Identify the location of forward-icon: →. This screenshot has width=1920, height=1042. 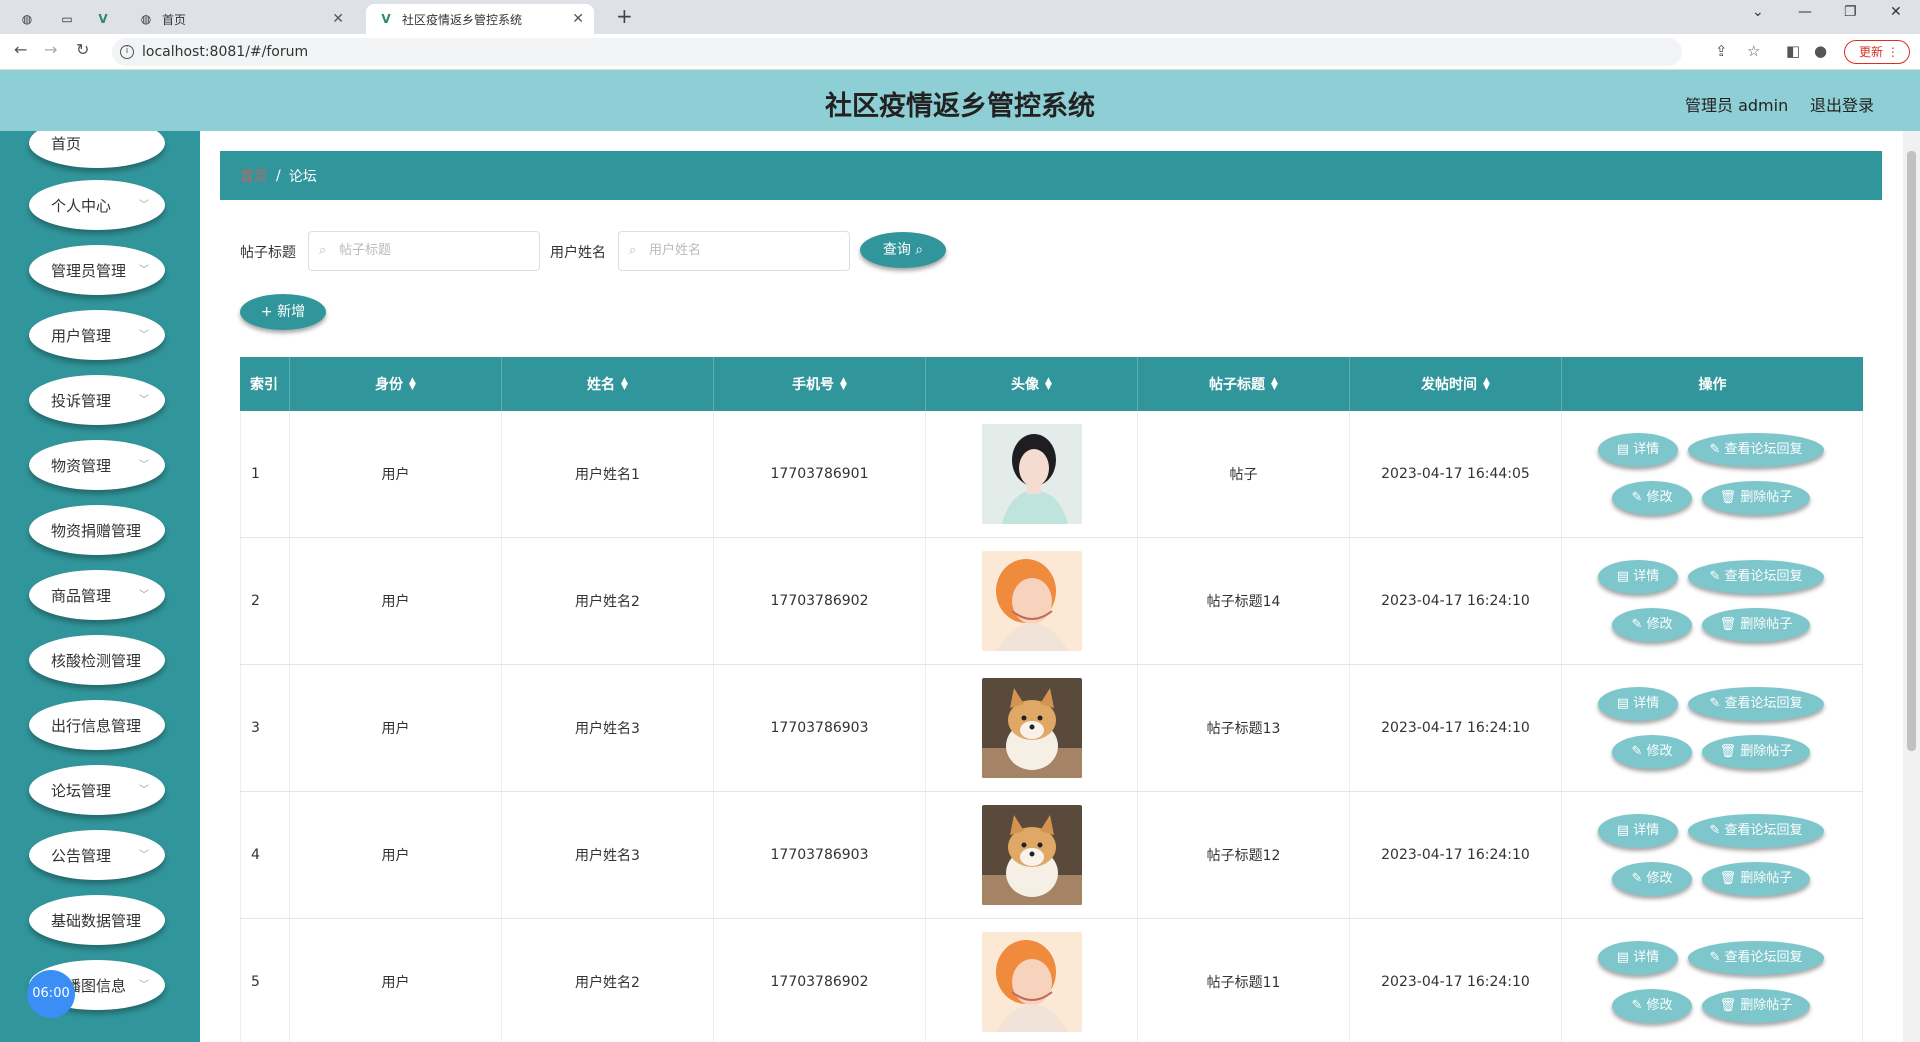
(50, 49).